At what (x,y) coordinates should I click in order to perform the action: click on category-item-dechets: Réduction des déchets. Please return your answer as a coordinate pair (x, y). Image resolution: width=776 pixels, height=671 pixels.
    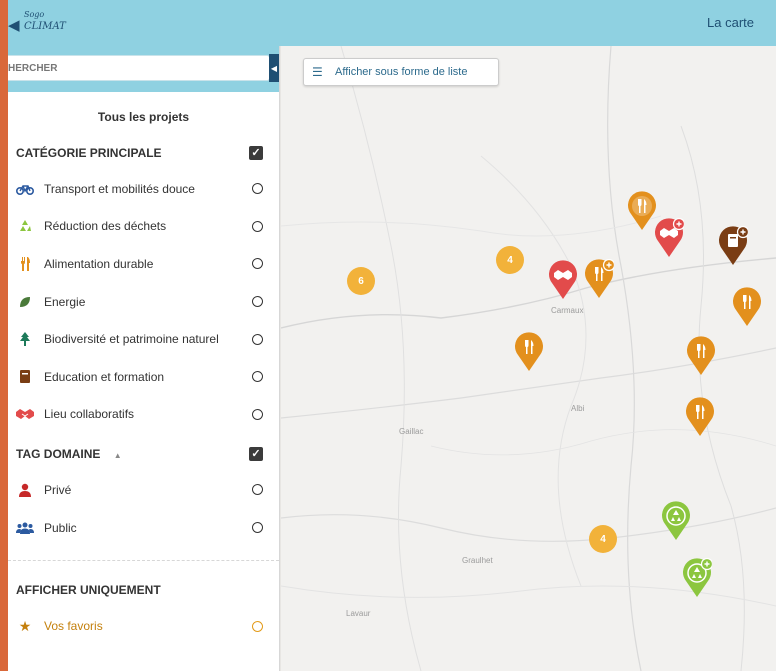
    Looking at the image, I should click on (143, 227).